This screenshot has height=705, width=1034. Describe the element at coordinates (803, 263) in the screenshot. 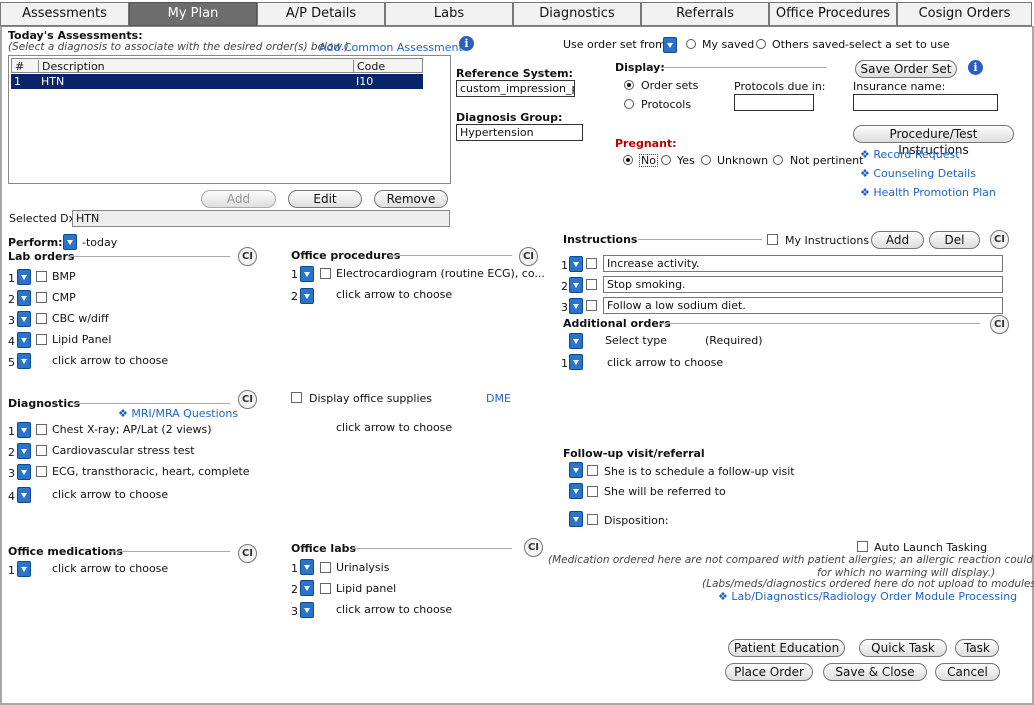

I see `instruction-field: Increase activity.` at that location.